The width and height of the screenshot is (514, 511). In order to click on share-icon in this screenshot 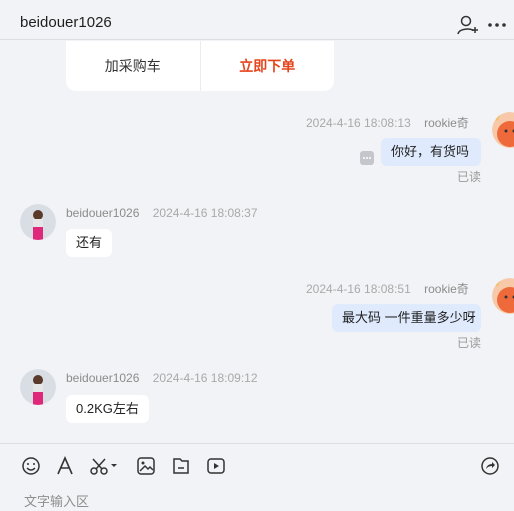, I will do `click(490, 466)`.